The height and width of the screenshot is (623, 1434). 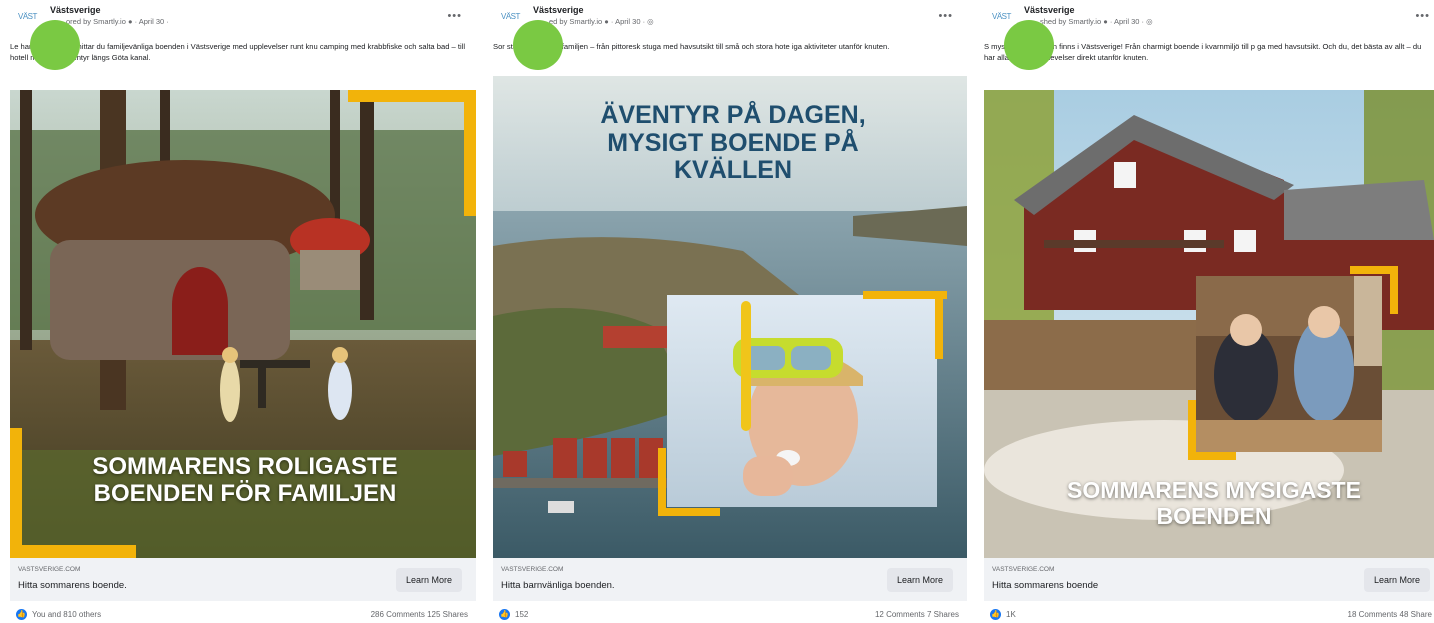 What do you see at coordinates (1209, 615) in the screenshot?
I see `post-footer: 👍 1K 18 Comments 48 Share` at bounding box center [1209, 615].